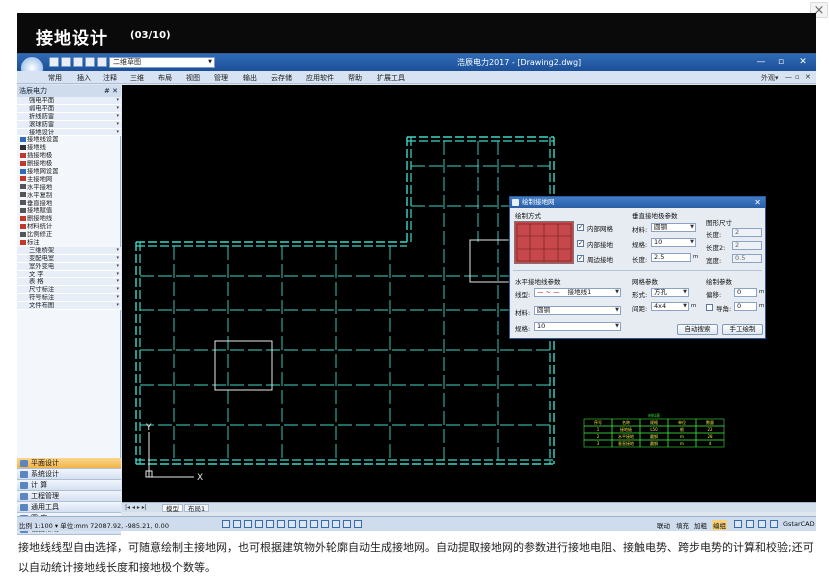 The width and height of the screenshot is (829, 588). I want to click on sidebar-row: 文件布图 ▾, so click(69, 306).